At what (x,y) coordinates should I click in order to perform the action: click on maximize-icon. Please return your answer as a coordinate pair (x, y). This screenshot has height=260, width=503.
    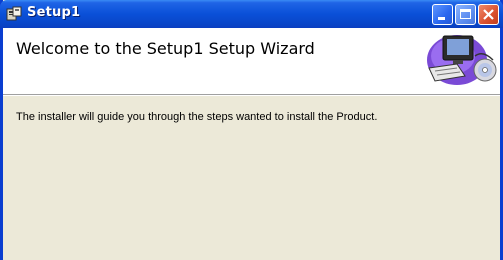
    Looking at the image, I should click on (465, 14).